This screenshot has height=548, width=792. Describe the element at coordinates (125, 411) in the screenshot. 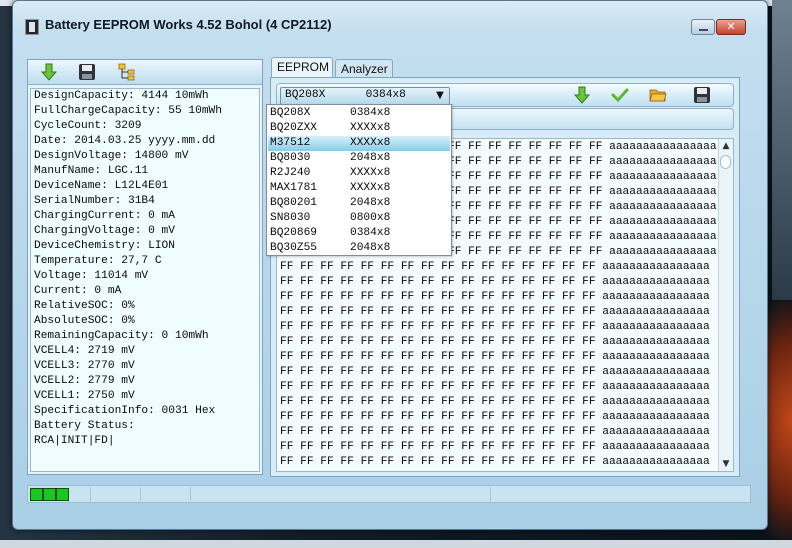

I see `battery-info-line: SpecificationInfo: 0031 Hex` at that location.